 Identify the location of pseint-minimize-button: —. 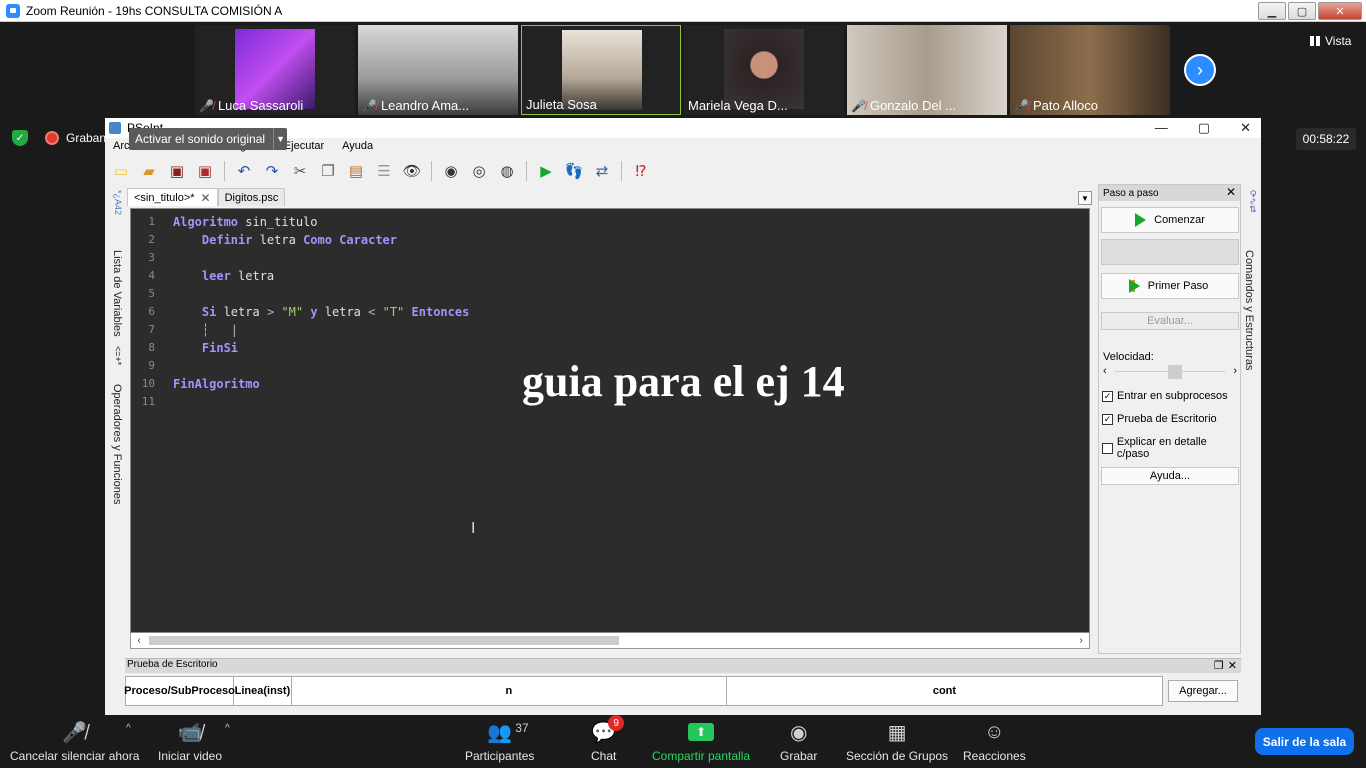
(1161, 128).